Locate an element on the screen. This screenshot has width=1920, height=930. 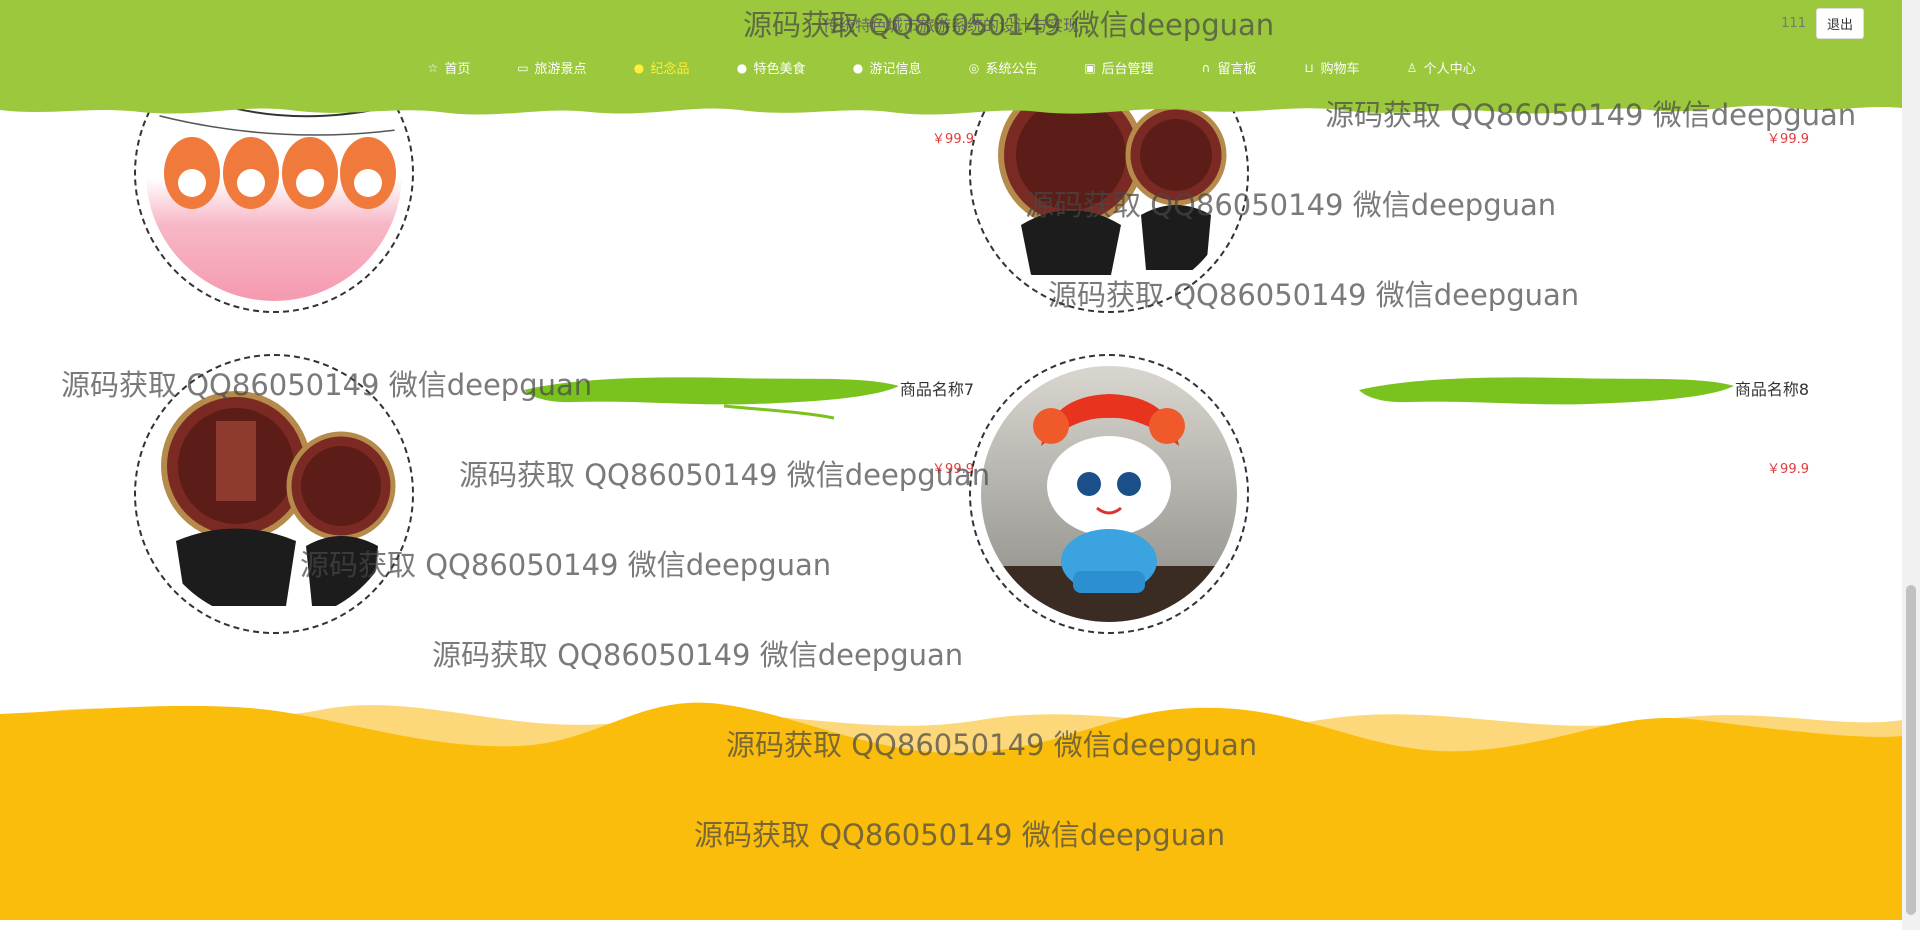
nav-label: 纪念品 is located at coordinates (670, 69).